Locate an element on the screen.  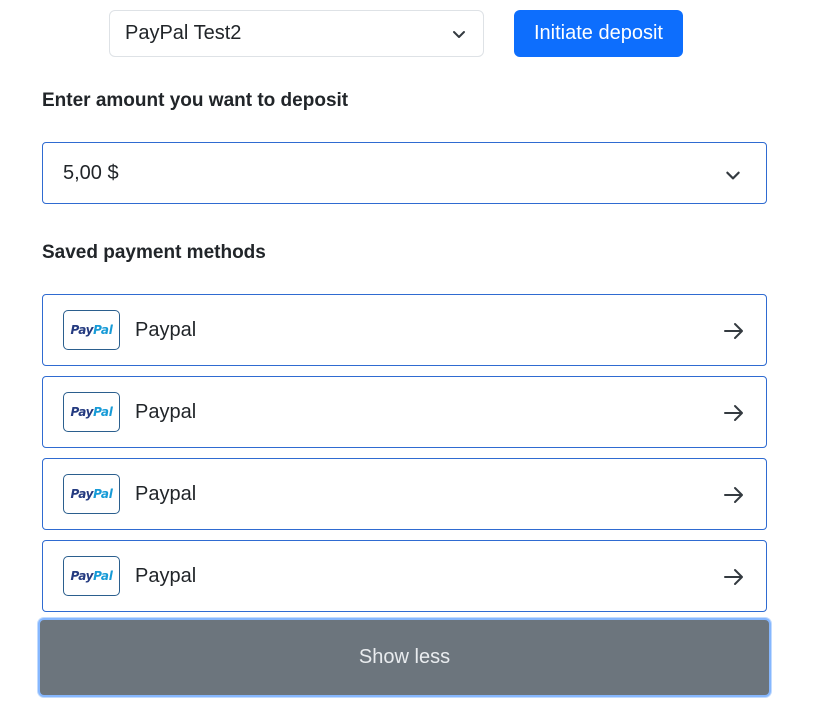
initiate-deposit-button: Initiate deposit is located at coordinates (598, 33).